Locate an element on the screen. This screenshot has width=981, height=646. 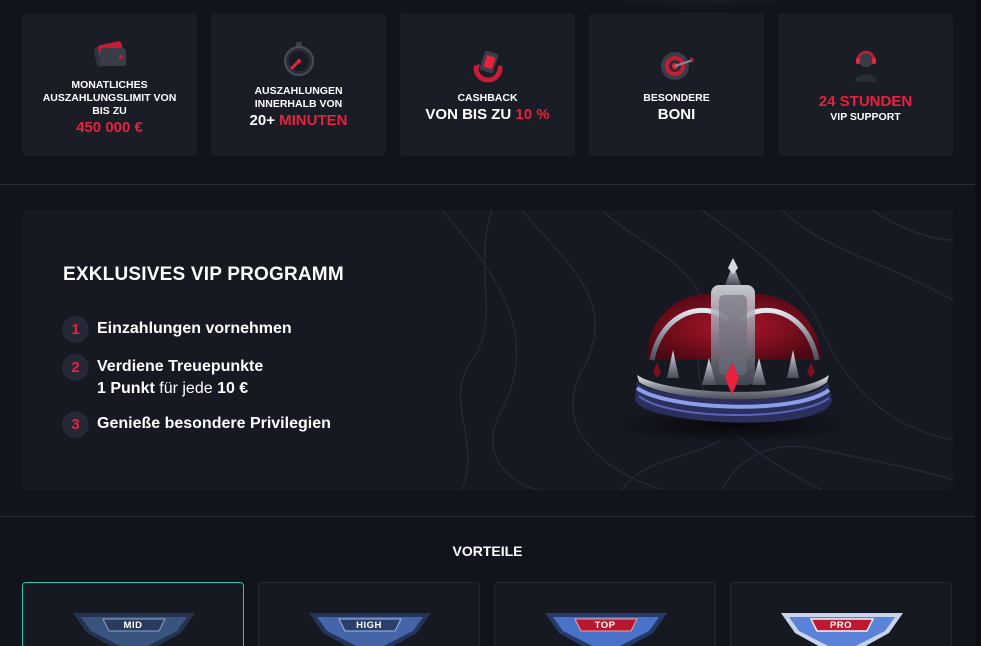
feature-value: Boni is located at coordinates (676, 114).